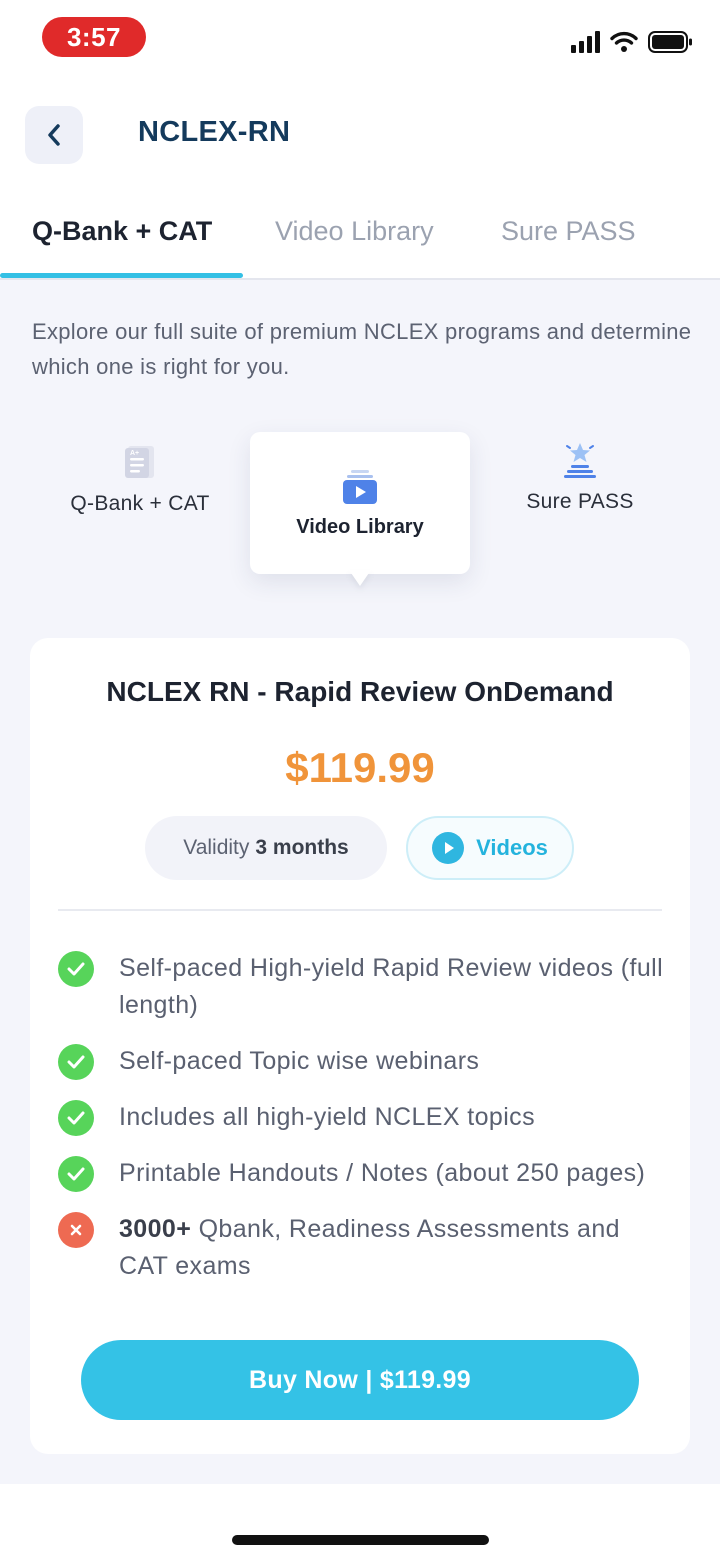 The image size is (720, 1560). I want to click on wifi-icon, so click(624, 41).